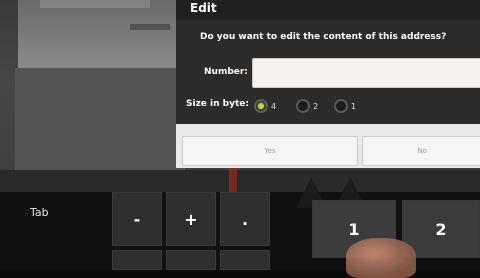 This screenshot has width=480, height=278. I want to click on tab-key: Tab, so click(39, 212).